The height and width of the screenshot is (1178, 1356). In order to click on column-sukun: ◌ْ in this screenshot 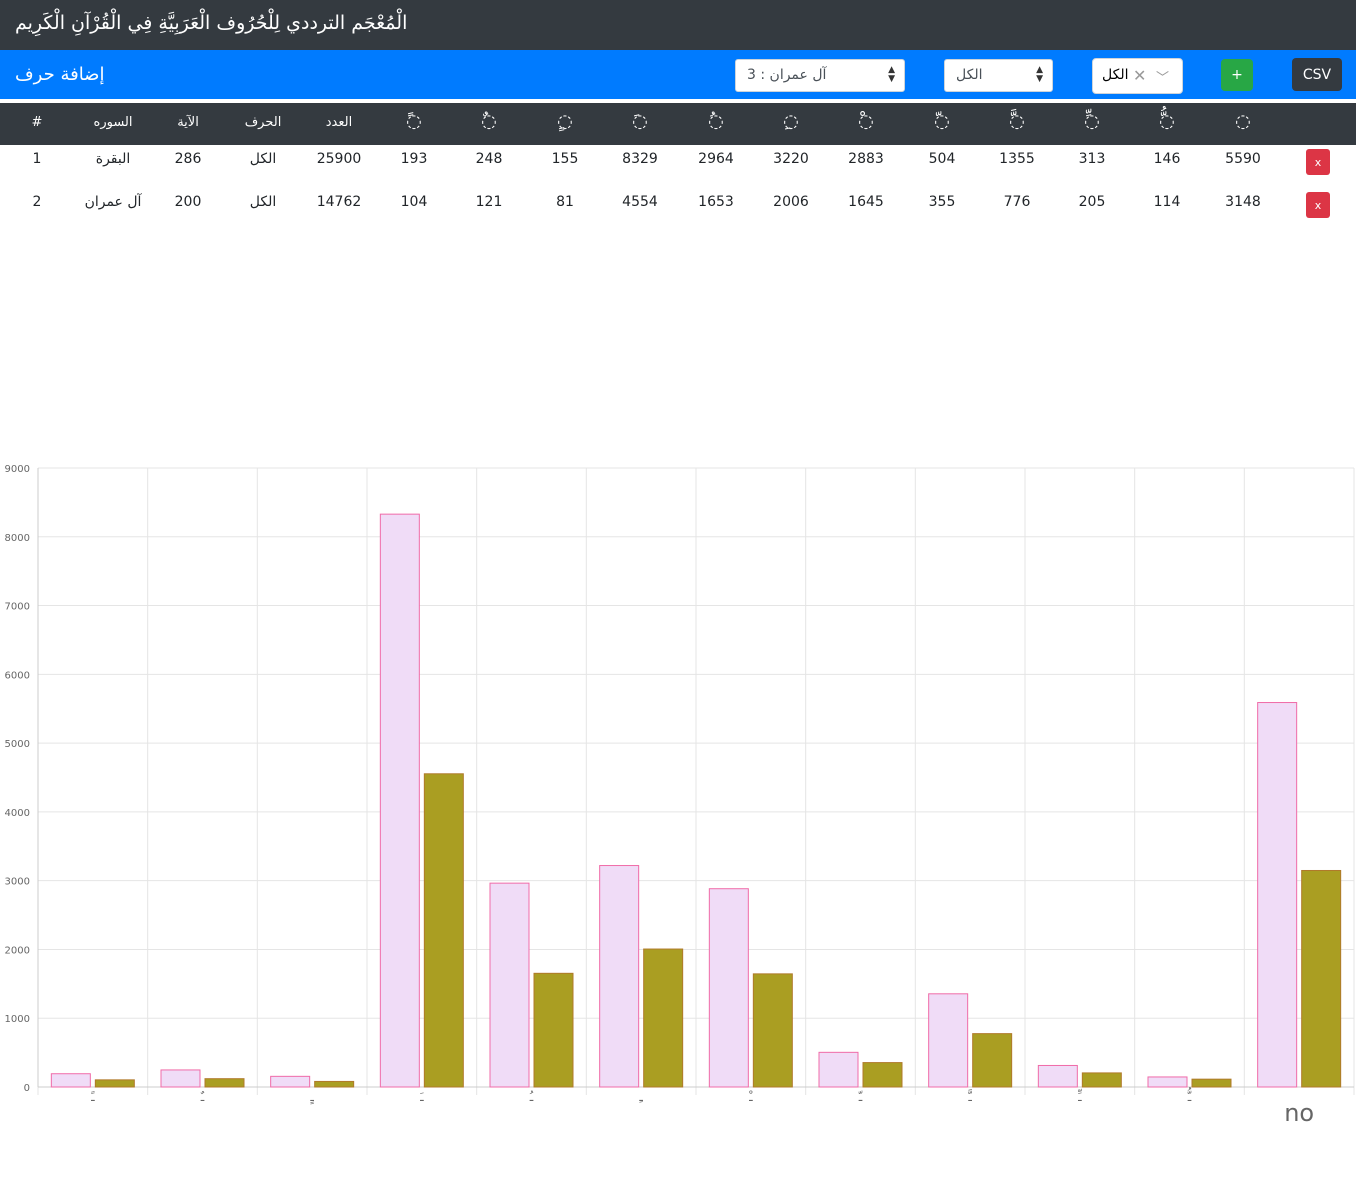, I will do `click(866, 121)`.